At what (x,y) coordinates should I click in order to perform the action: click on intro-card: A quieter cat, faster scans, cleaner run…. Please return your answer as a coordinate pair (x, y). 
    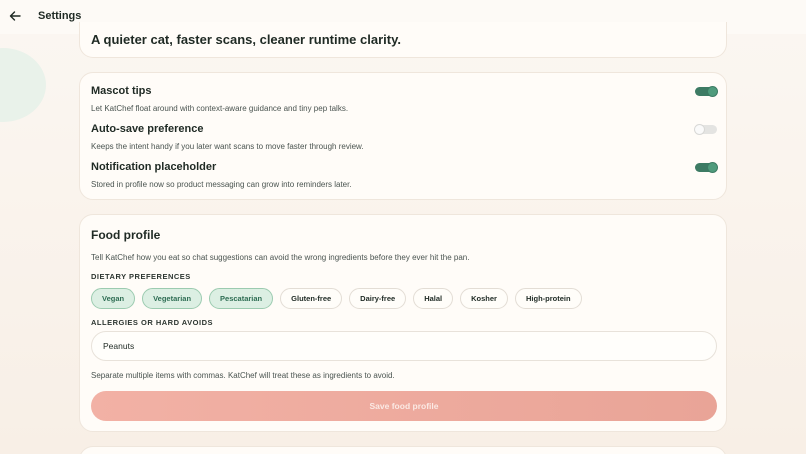
    Looking at the image, I should click on (403, 40).